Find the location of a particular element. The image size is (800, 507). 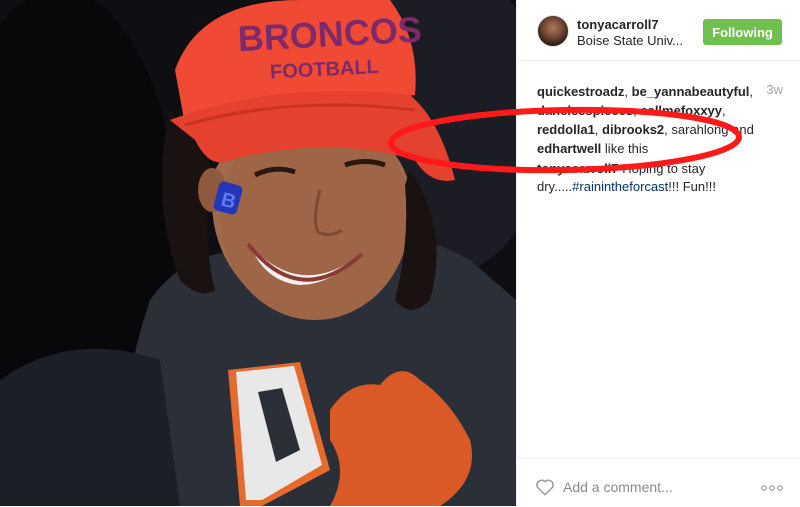

post-username: tonyacarroll7 is located at coordinates (618, 24).